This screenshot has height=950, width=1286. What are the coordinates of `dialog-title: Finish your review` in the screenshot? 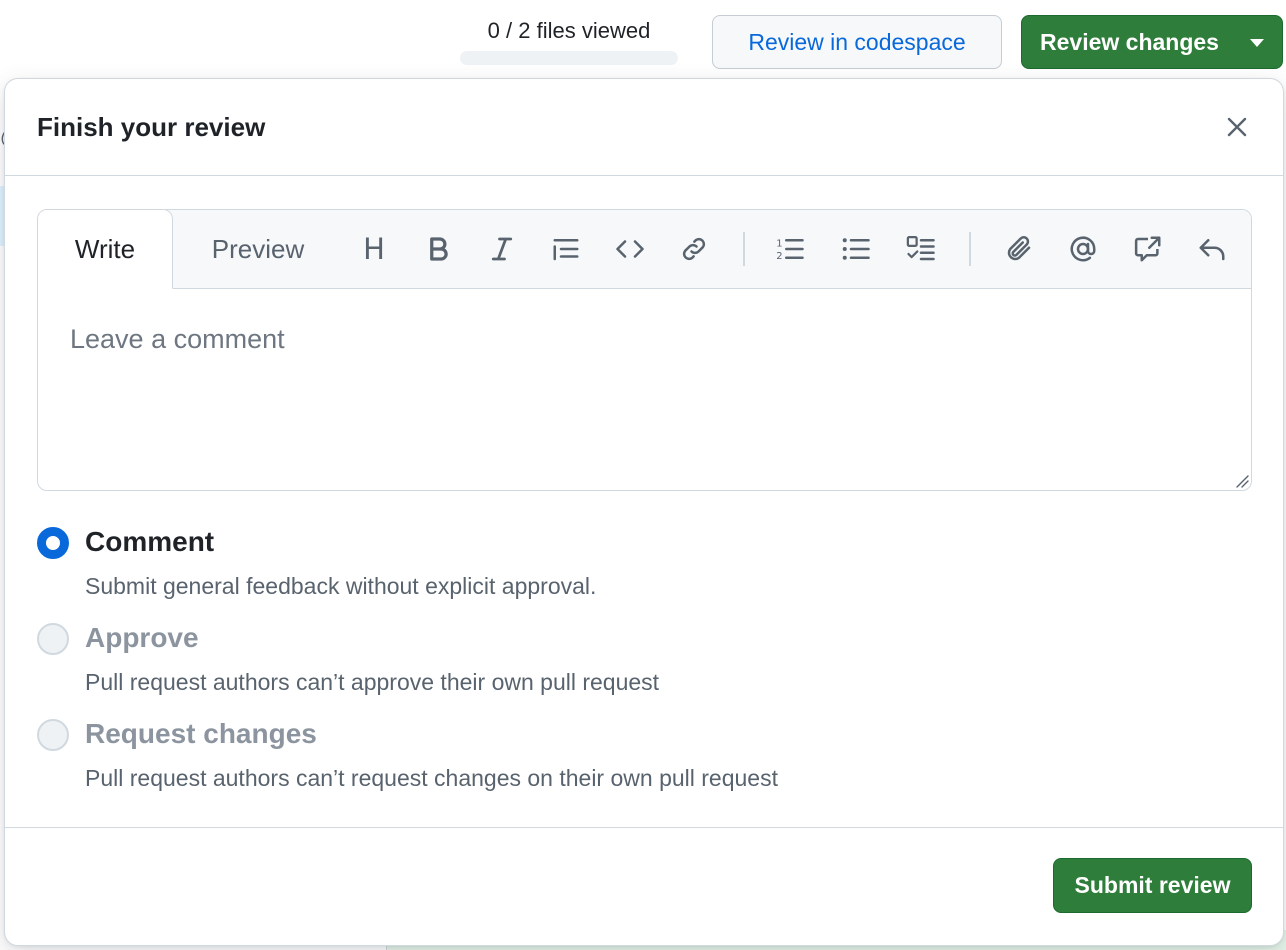 It's located at (151, 127).